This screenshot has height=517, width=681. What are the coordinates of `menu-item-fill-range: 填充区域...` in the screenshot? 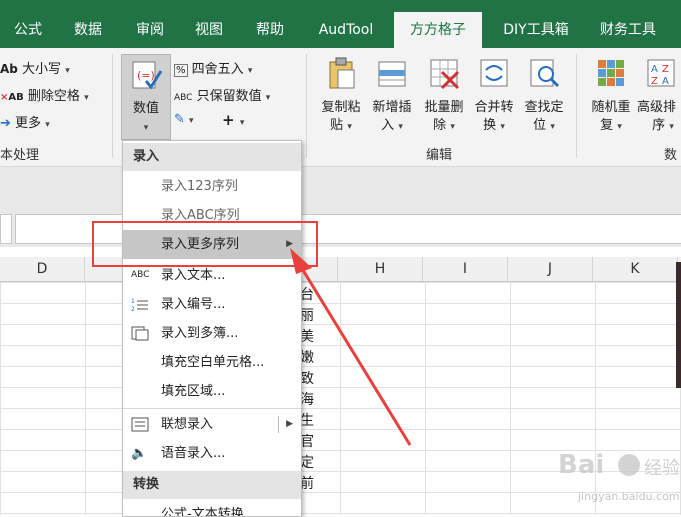 It's located at (212, 391).